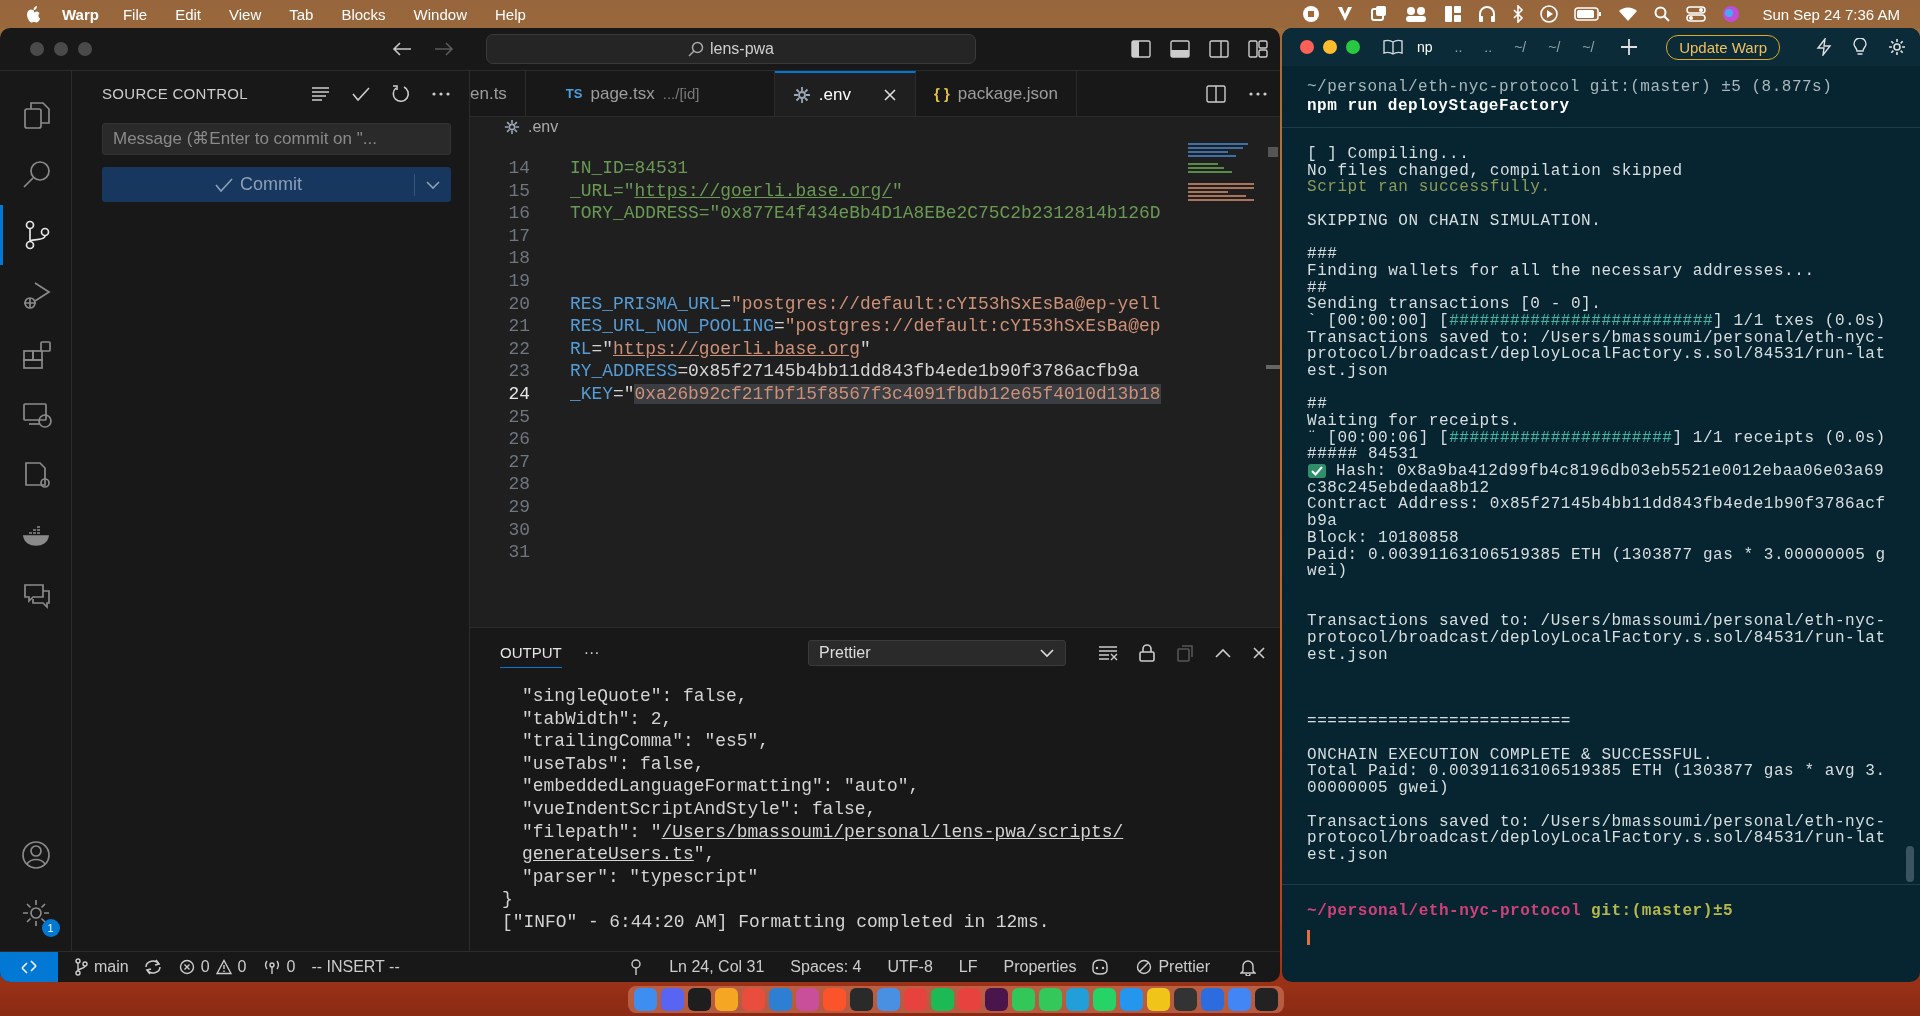 Image resolution: width=1920 pixels, height=1016 pixels. I want to click on bell-icon, so click(1248, 967).